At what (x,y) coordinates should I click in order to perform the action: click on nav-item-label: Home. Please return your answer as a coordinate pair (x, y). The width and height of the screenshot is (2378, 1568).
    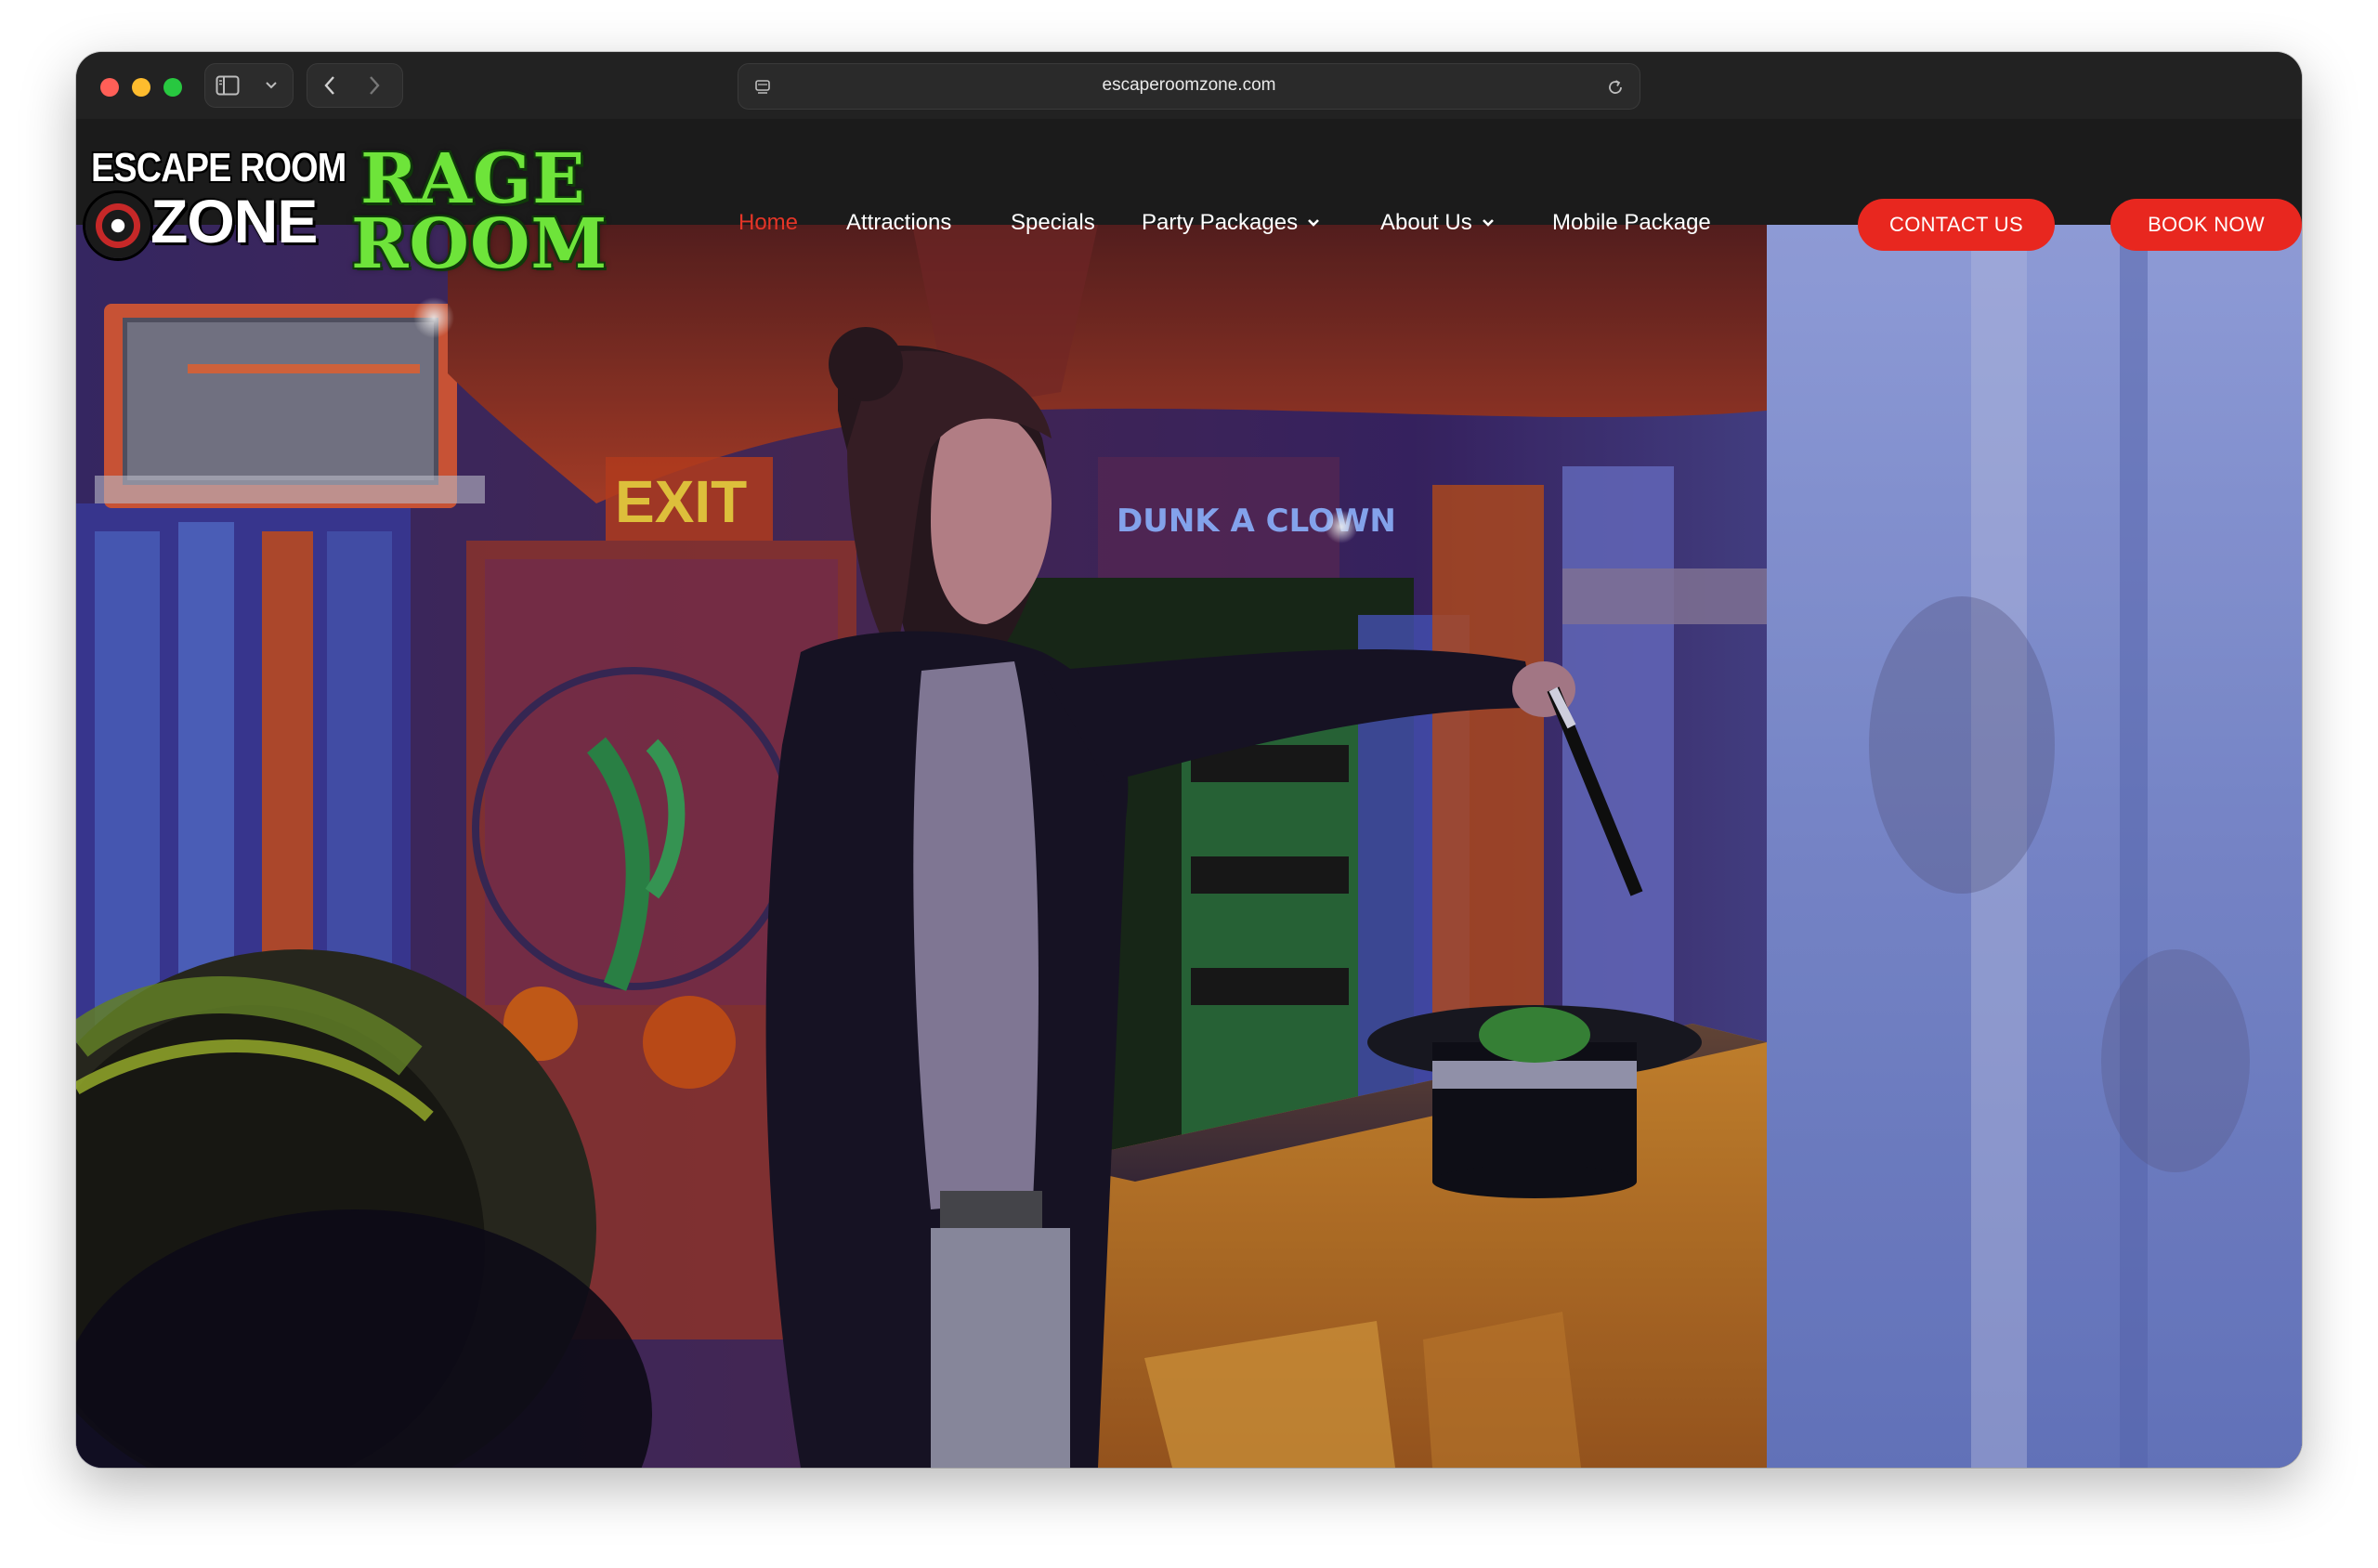
    Looking at the image, I should click on (769, 222).